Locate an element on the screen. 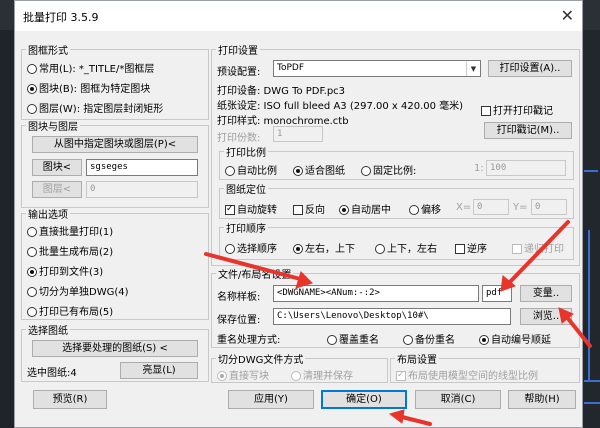  arrow-to-name-template is located at coordinates (255, 267).